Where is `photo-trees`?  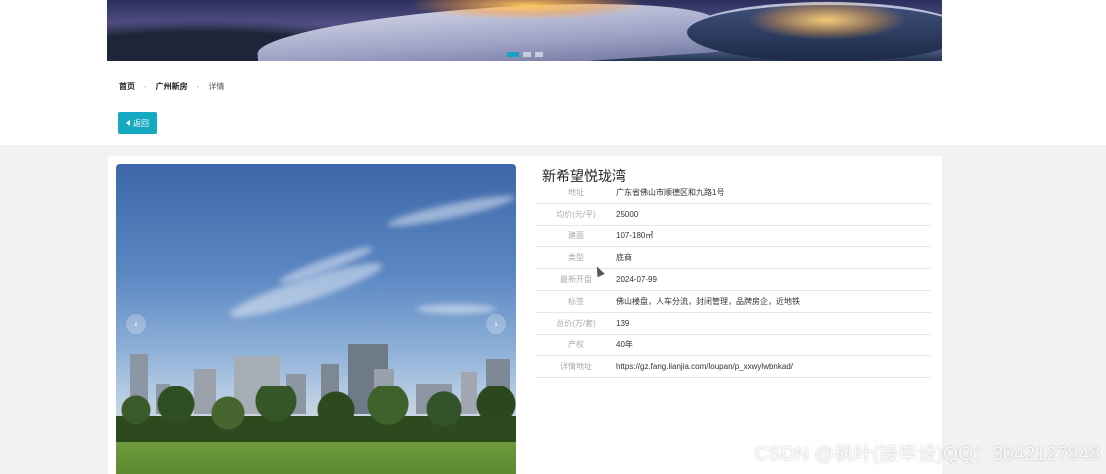
photo-trees is located at coordinates (316, 416).